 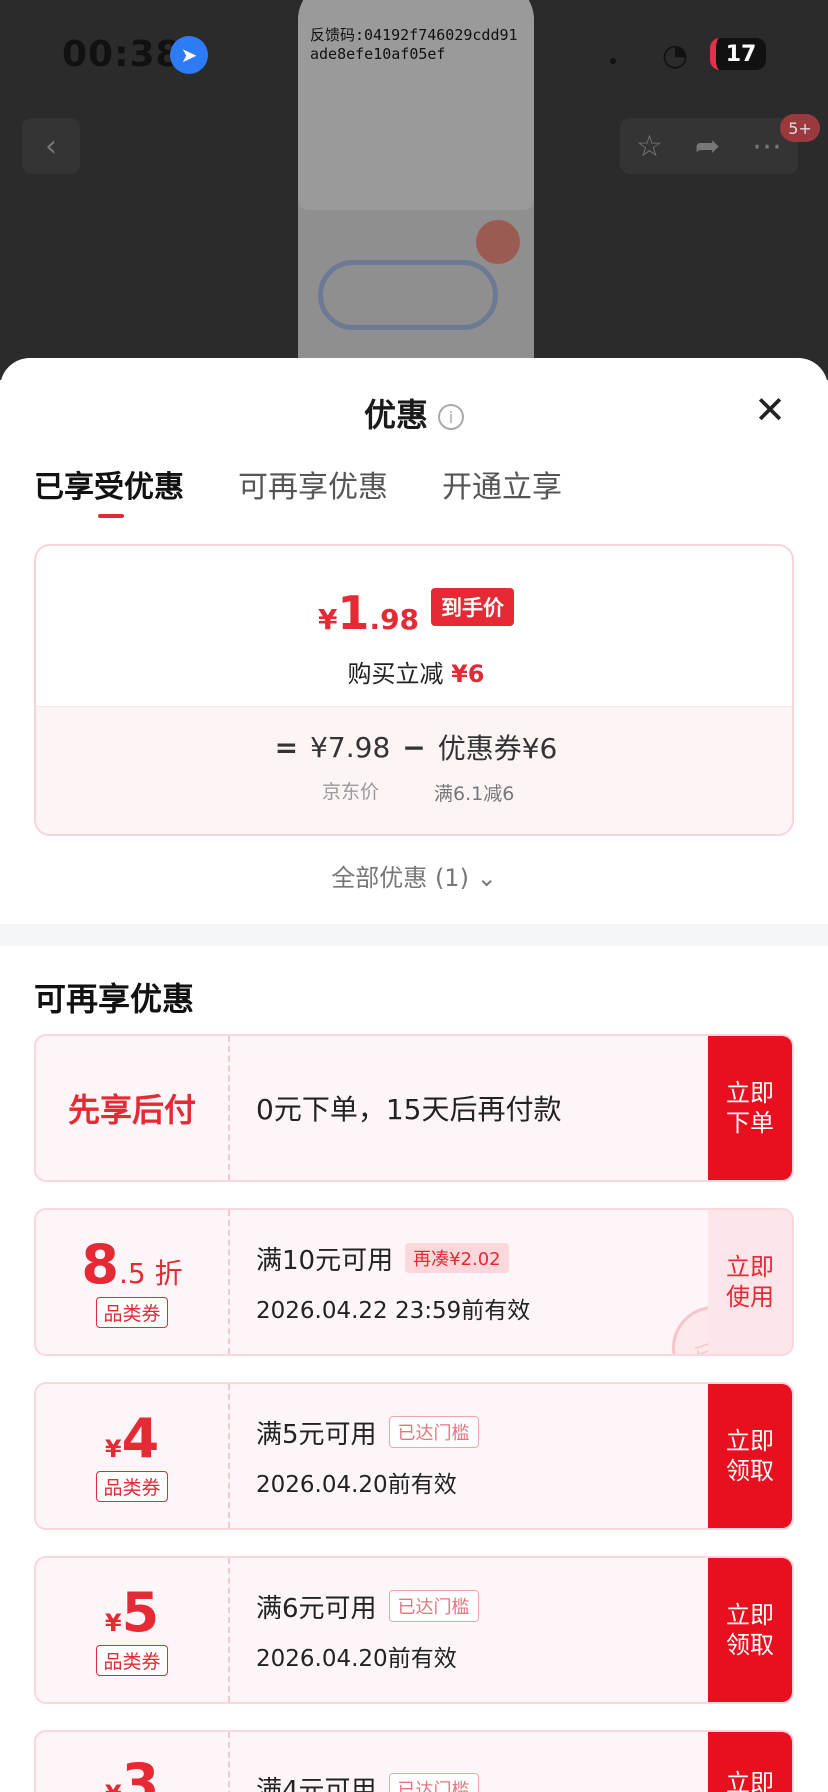 I want to click on coupon-card: ¥ 5 品类券 满6元可用 已达门槛 2026.04.20前有效 立即领取, so click(x=414, y=1630).